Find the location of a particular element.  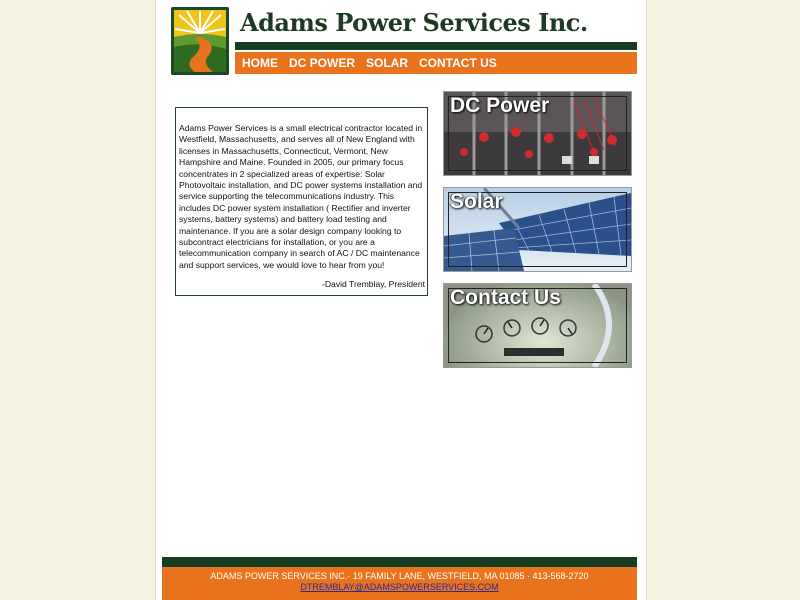

nav-home-link: HOME is located at coordinates (260, 63).